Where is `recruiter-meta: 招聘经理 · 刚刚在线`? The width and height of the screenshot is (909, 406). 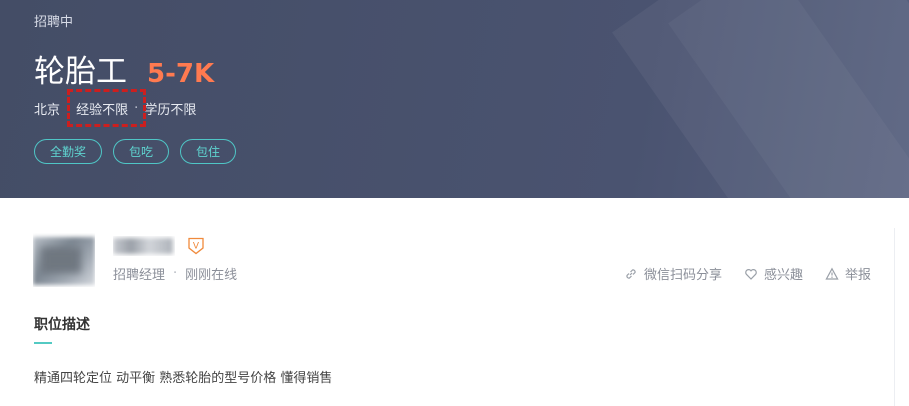
recruiter-meta: 招聘经理 · 刚刚在线 is located at coordinates (175, 273).